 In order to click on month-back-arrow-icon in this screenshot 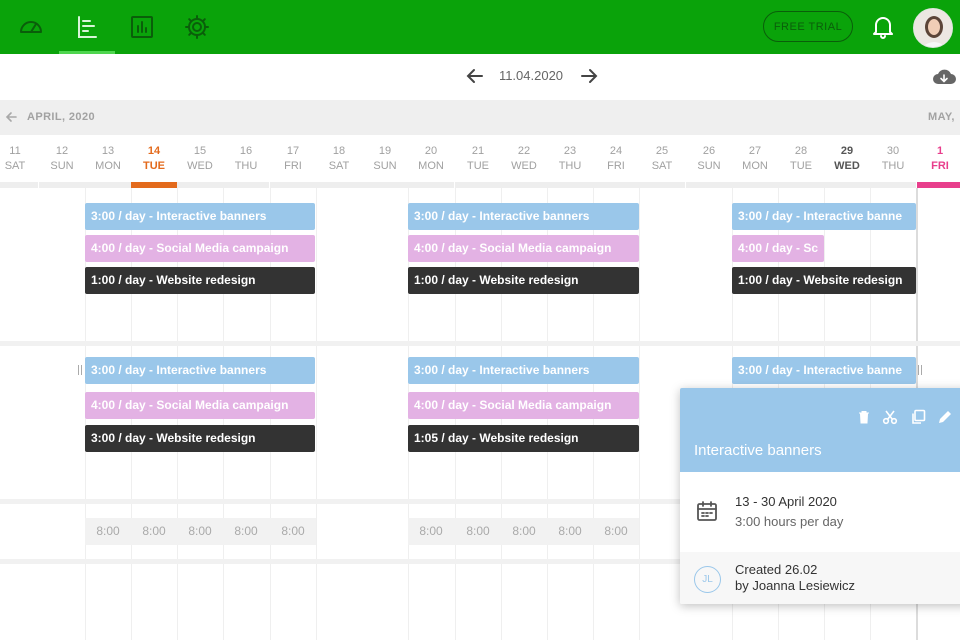, I will do `click(11, 117)`.